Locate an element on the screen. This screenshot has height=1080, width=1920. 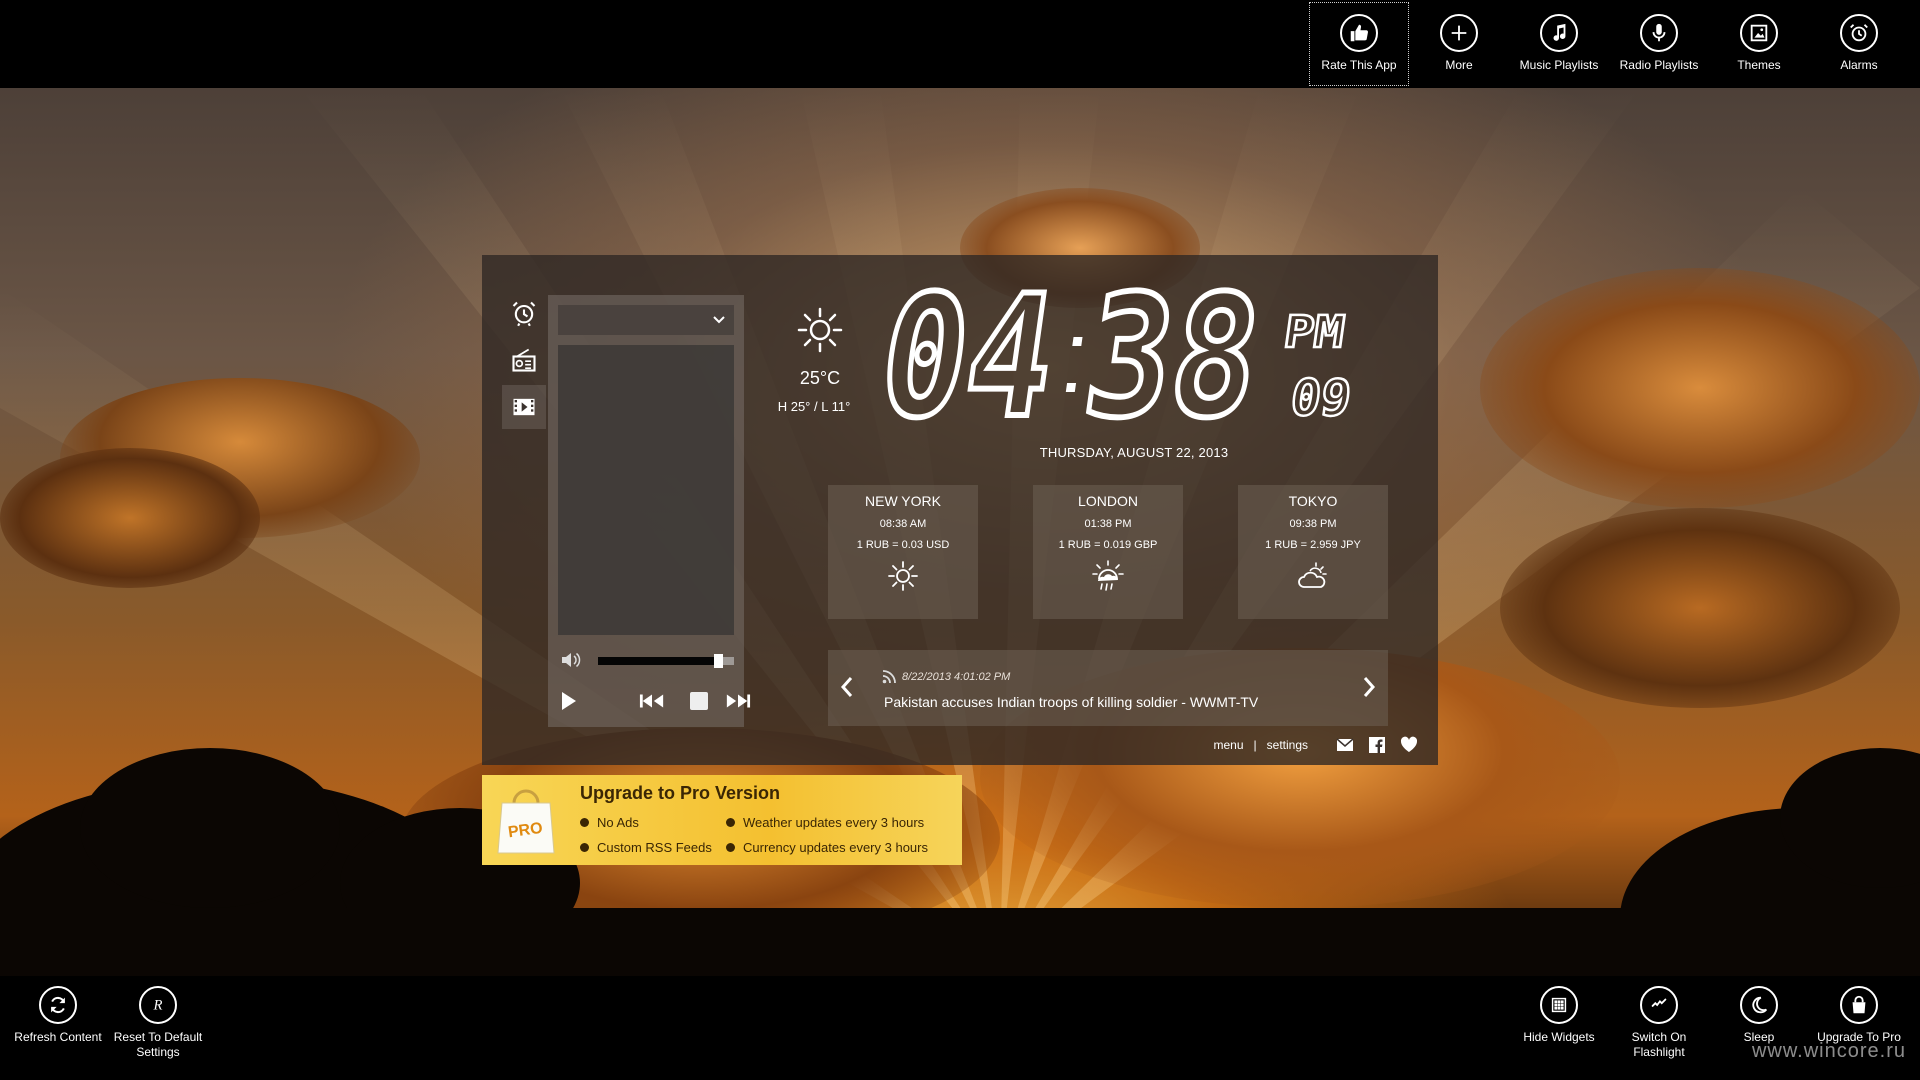
promo-feature: Weather updates every 3 hours is located at coordinates (825, 822).